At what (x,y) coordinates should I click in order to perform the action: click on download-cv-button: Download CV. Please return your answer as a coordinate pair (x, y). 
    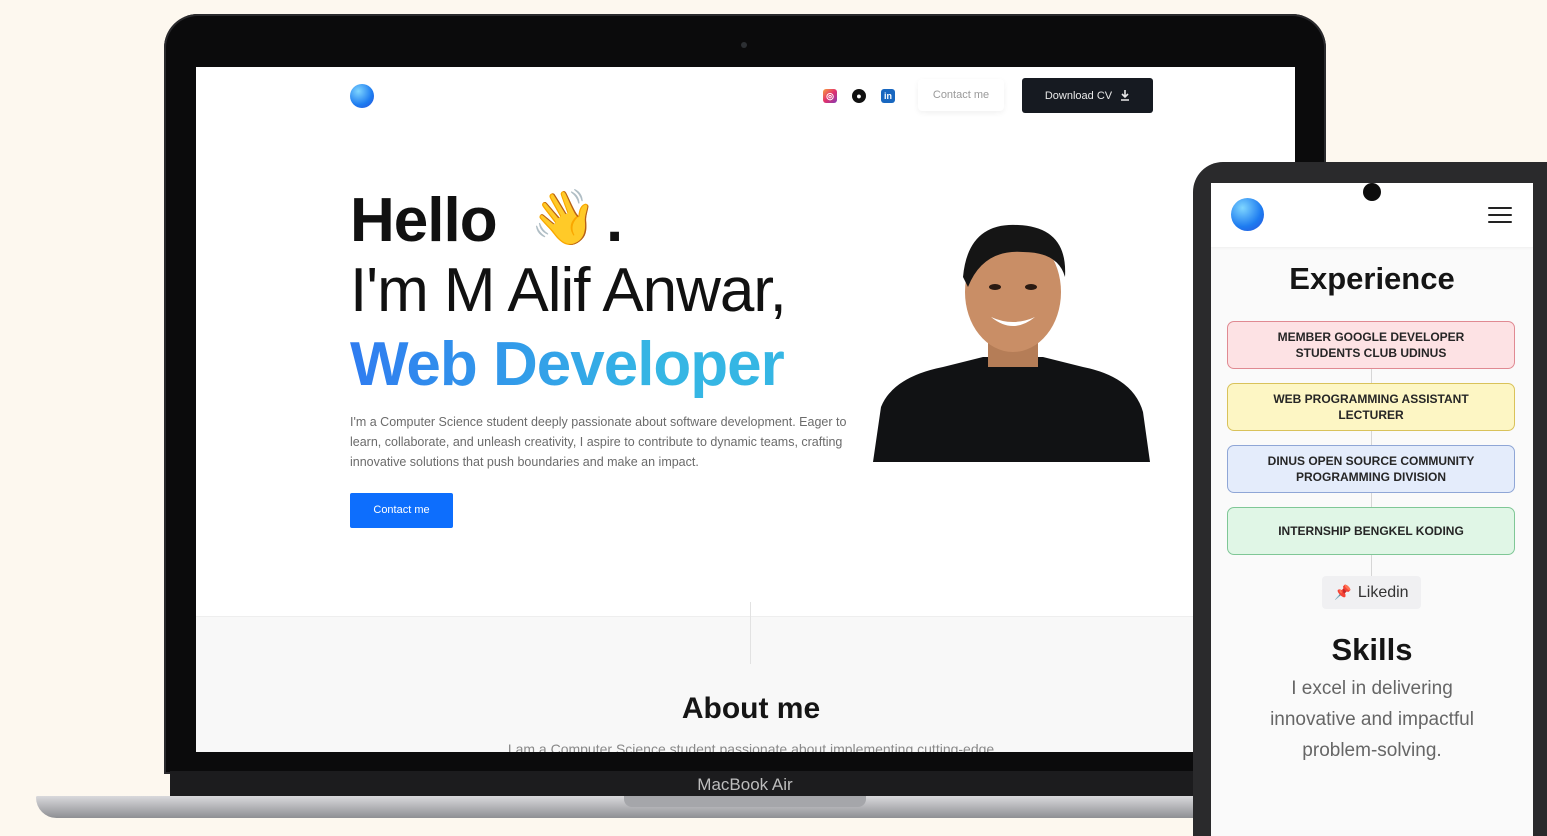
    Looking at the image, I should click on (1087, 95).